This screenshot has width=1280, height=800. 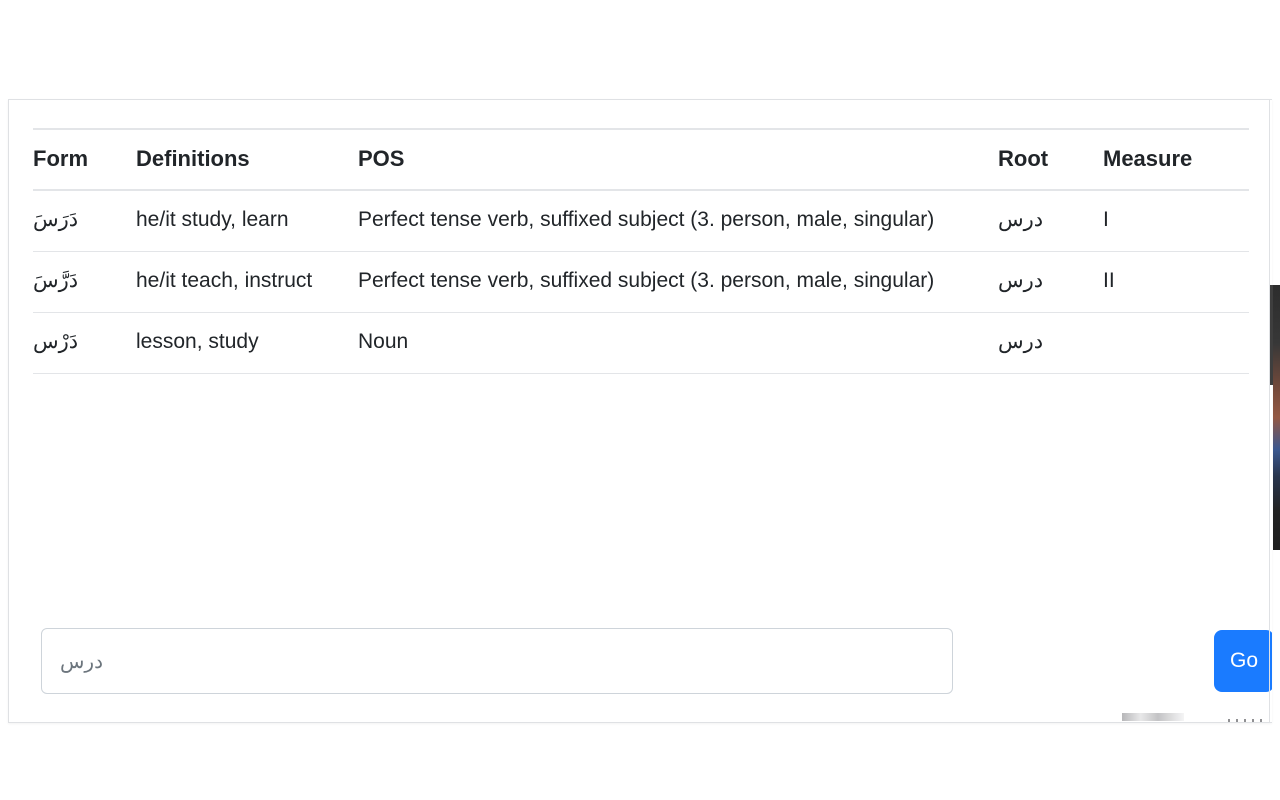 I want to click on cell-measure: II, so click(x=1176, y=282).